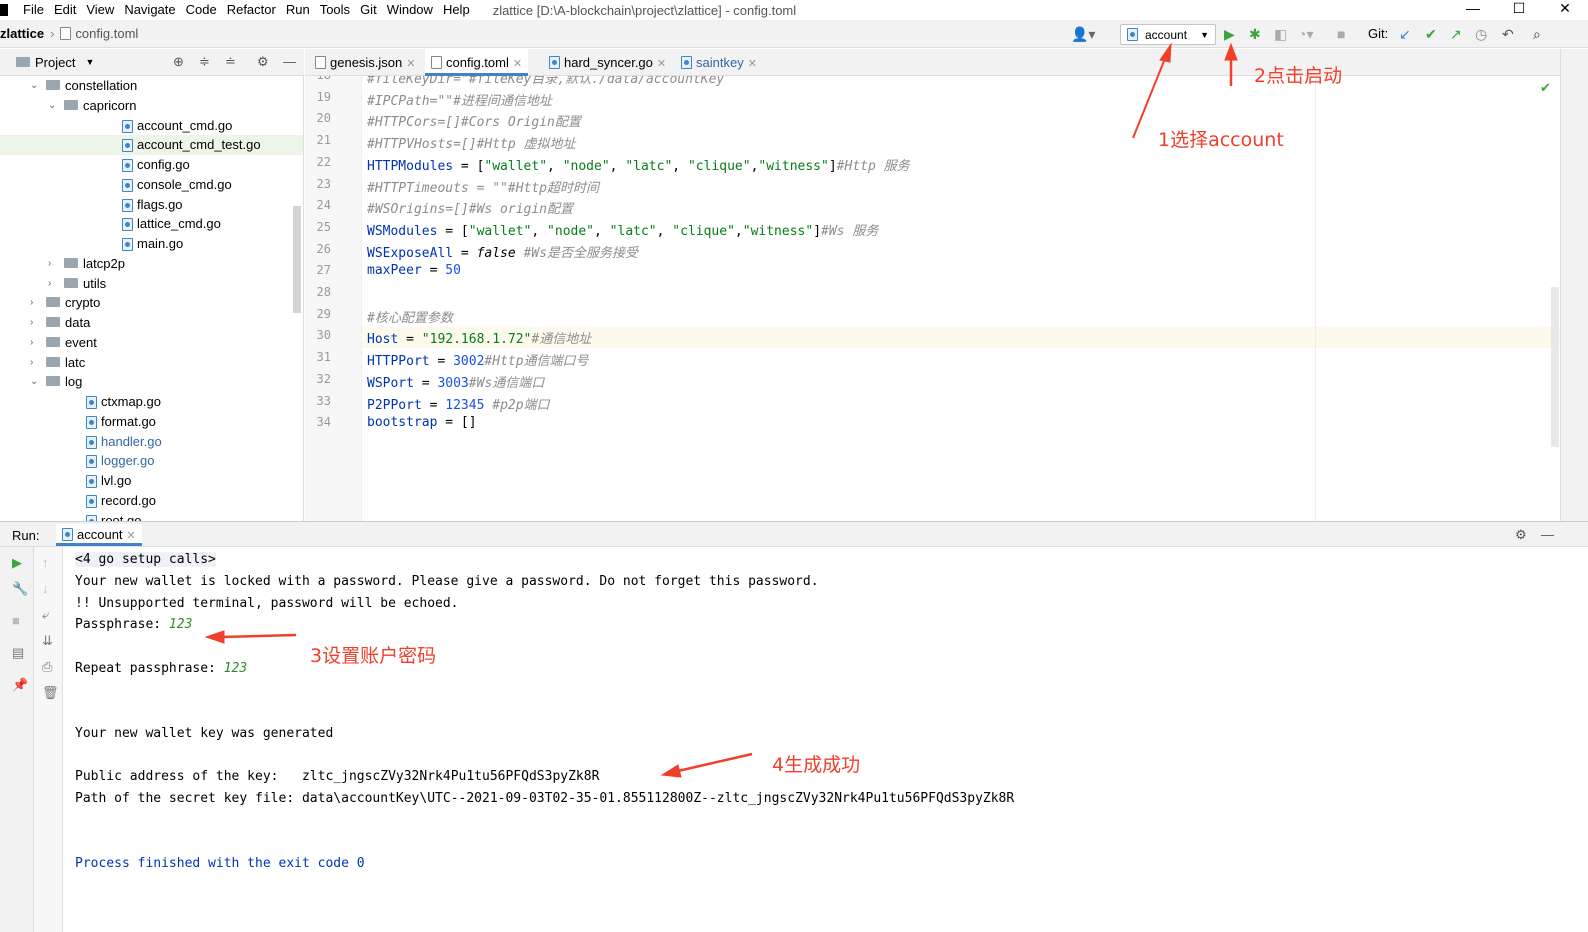 The width and height of the screenshot is (1588, 932). Describe the element at coordinates (1298, 76) in the screenshot. I see `annotation-step-2: 2点击启动` at that location.